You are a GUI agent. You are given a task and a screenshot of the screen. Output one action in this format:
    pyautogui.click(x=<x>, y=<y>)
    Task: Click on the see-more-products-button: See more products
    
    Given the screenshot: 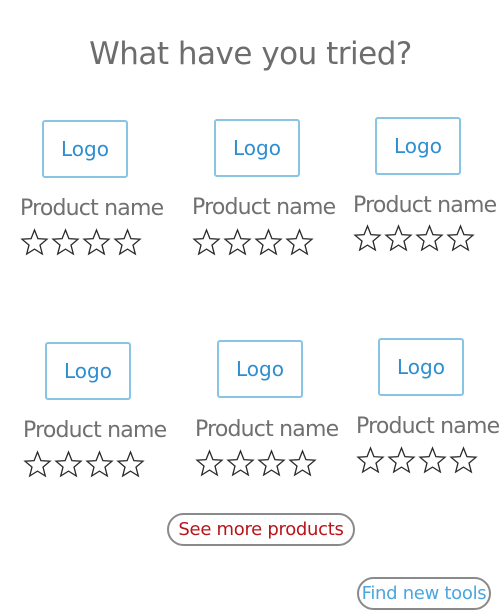 What is the action you would take?
    pyautogui.click(x=261, y=529)
    